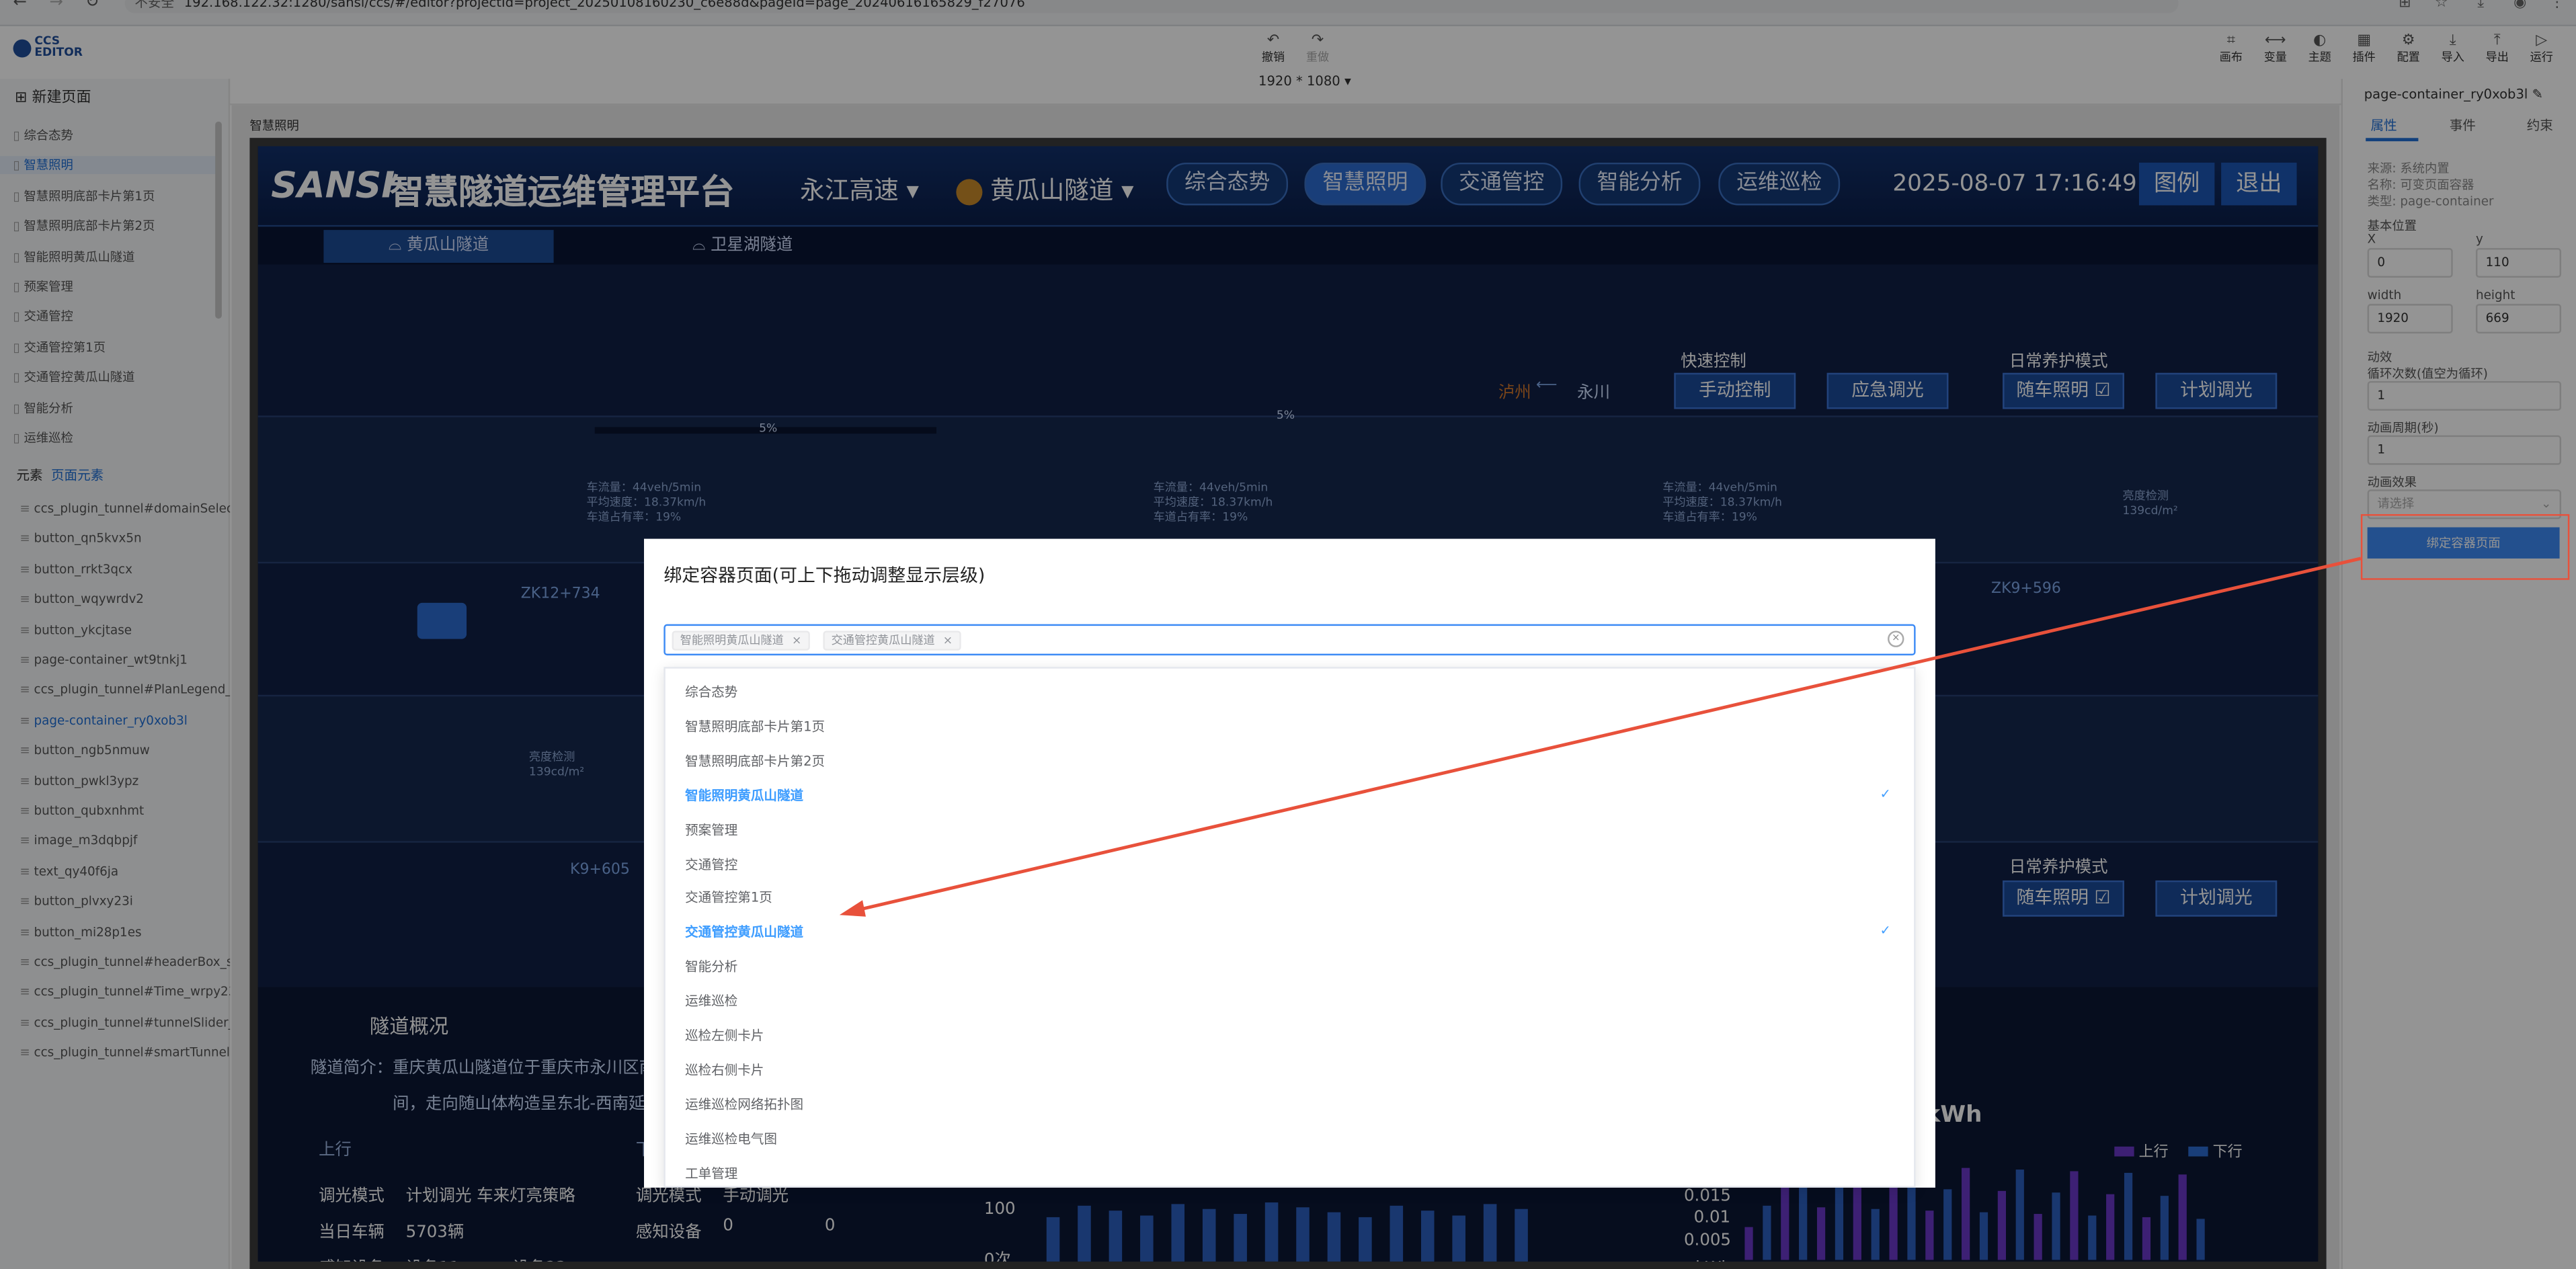 This screenshot has height=1269, width=2576. Describe the element at coordinates (852, 908) in the screenshot. I see `arrow-head` at that location.